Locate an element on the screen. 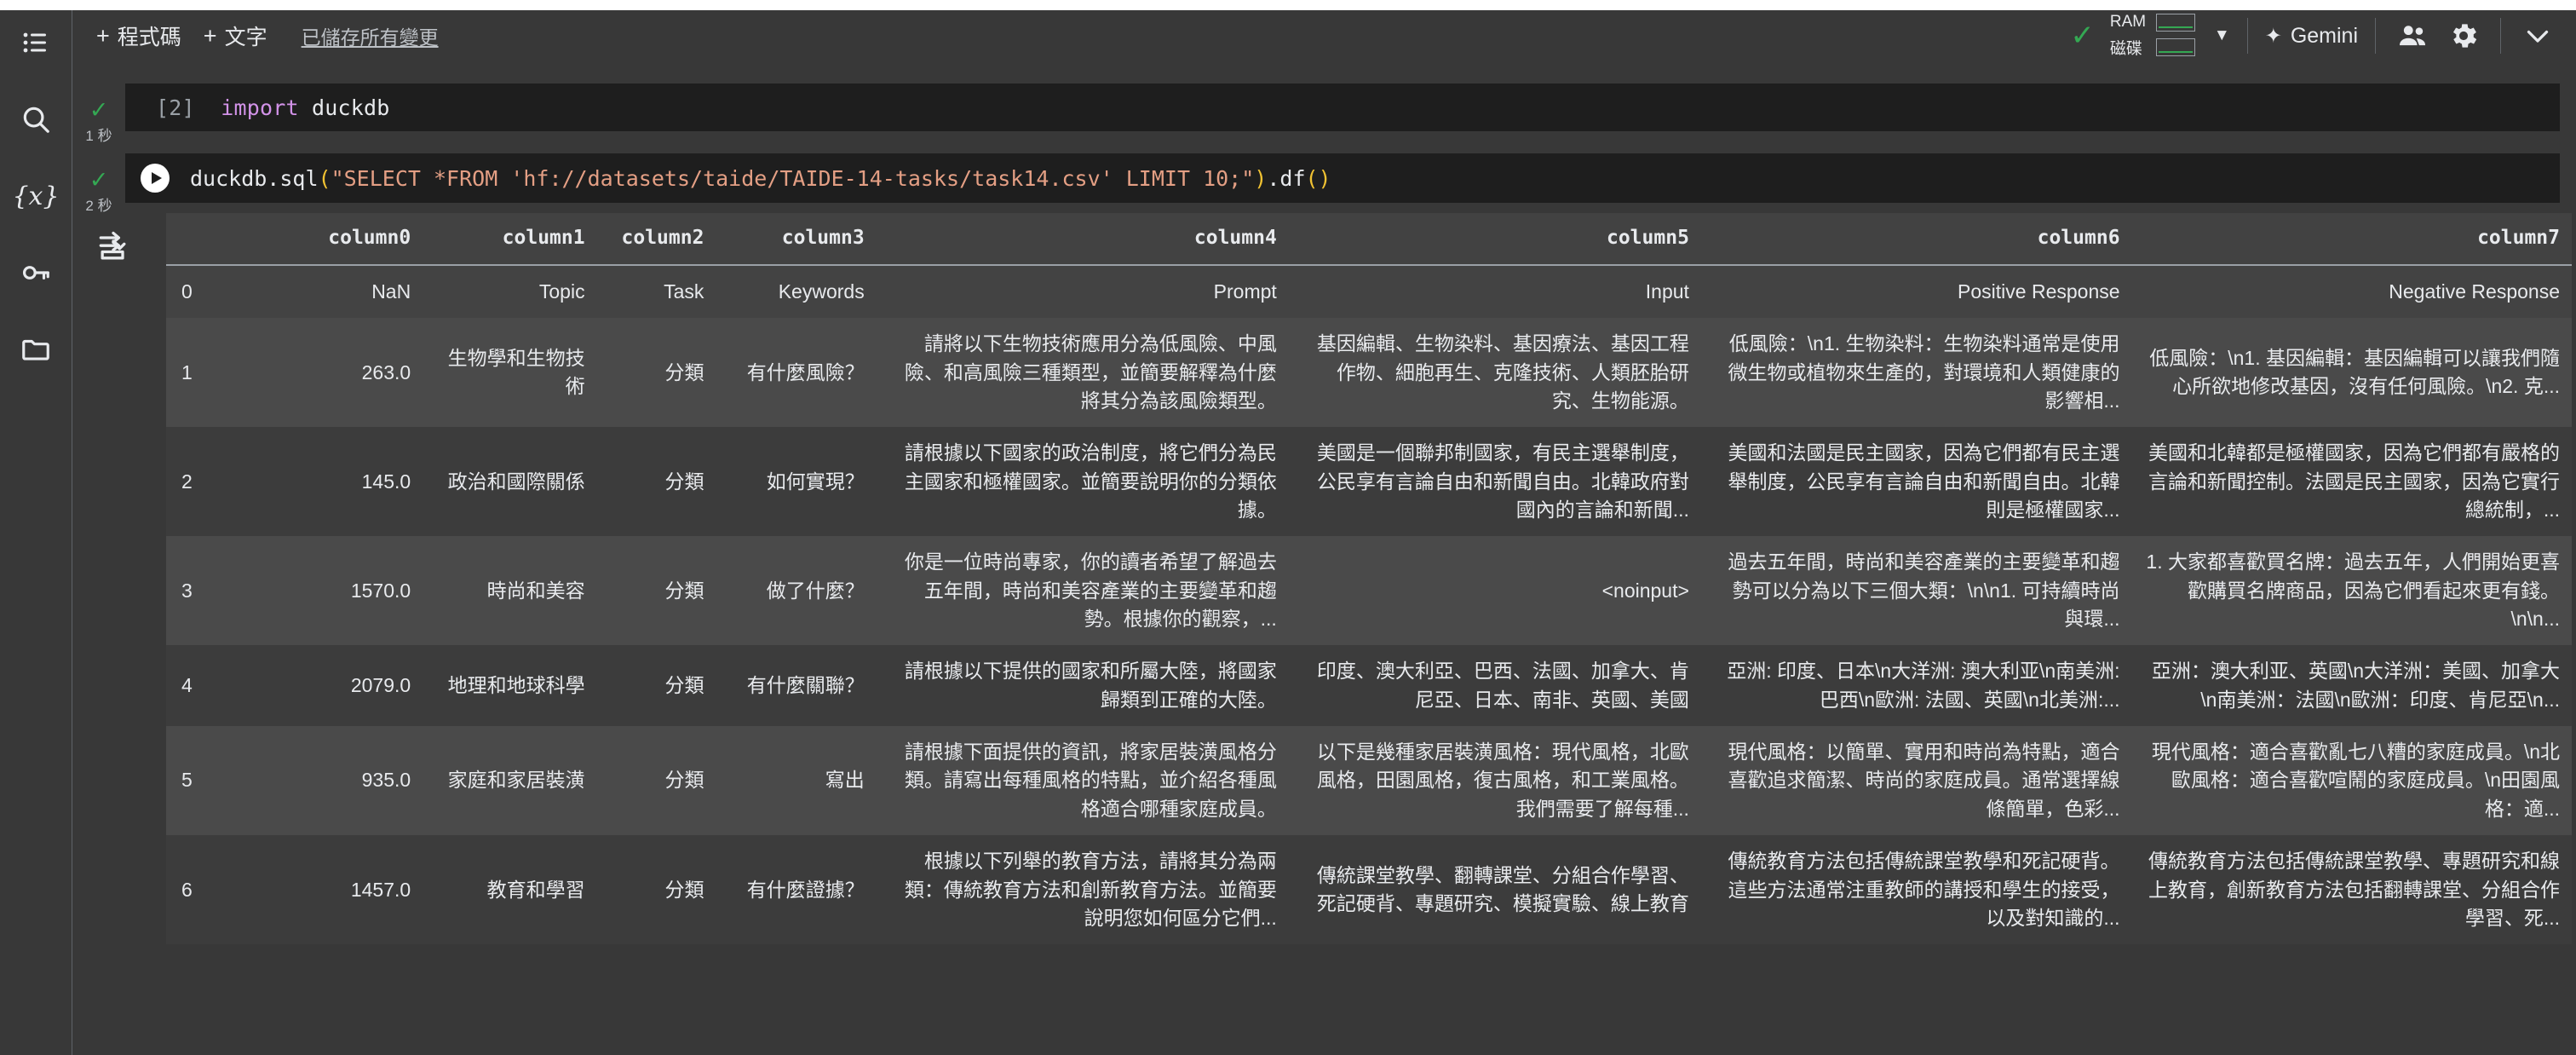  run-cell-play-button is located at coordinates (156, 178).